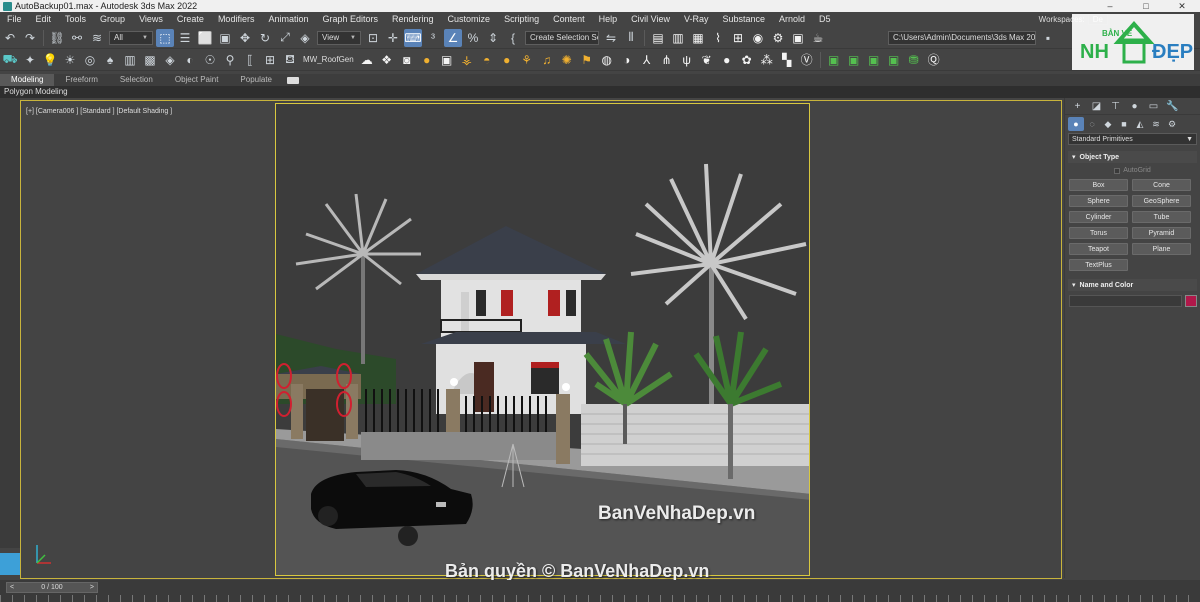 The width and height of the screenshot is (1200, 602). What do you see at coordinates (787, 60) in the screenshot?
I see `stack-icon: ▚` at bounding box center [787, 60].